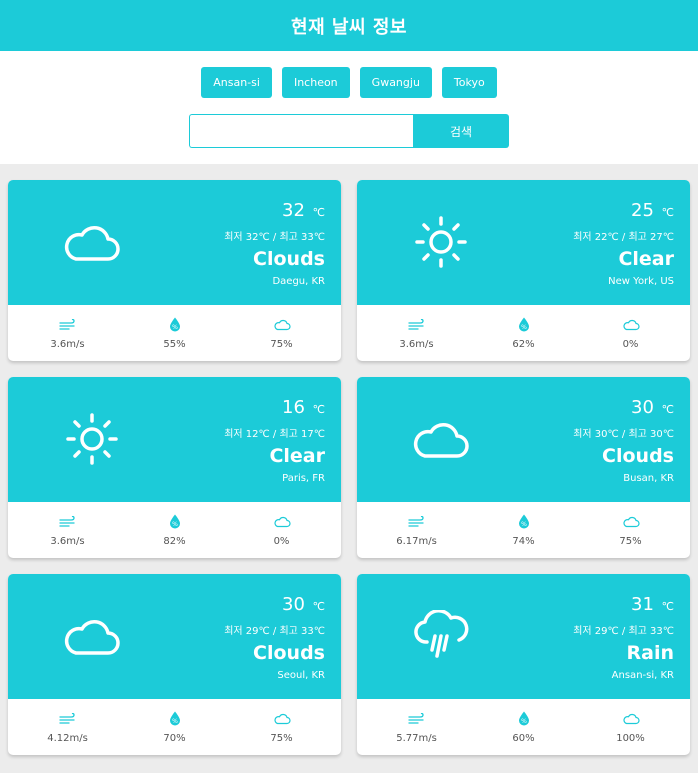 This screenshot has height=773, width=698. I want to click on weather-summary: 30 ℃ 최저 29℃ / 최고 33℃ Clouds Seoul, KR, so click(274, 637).